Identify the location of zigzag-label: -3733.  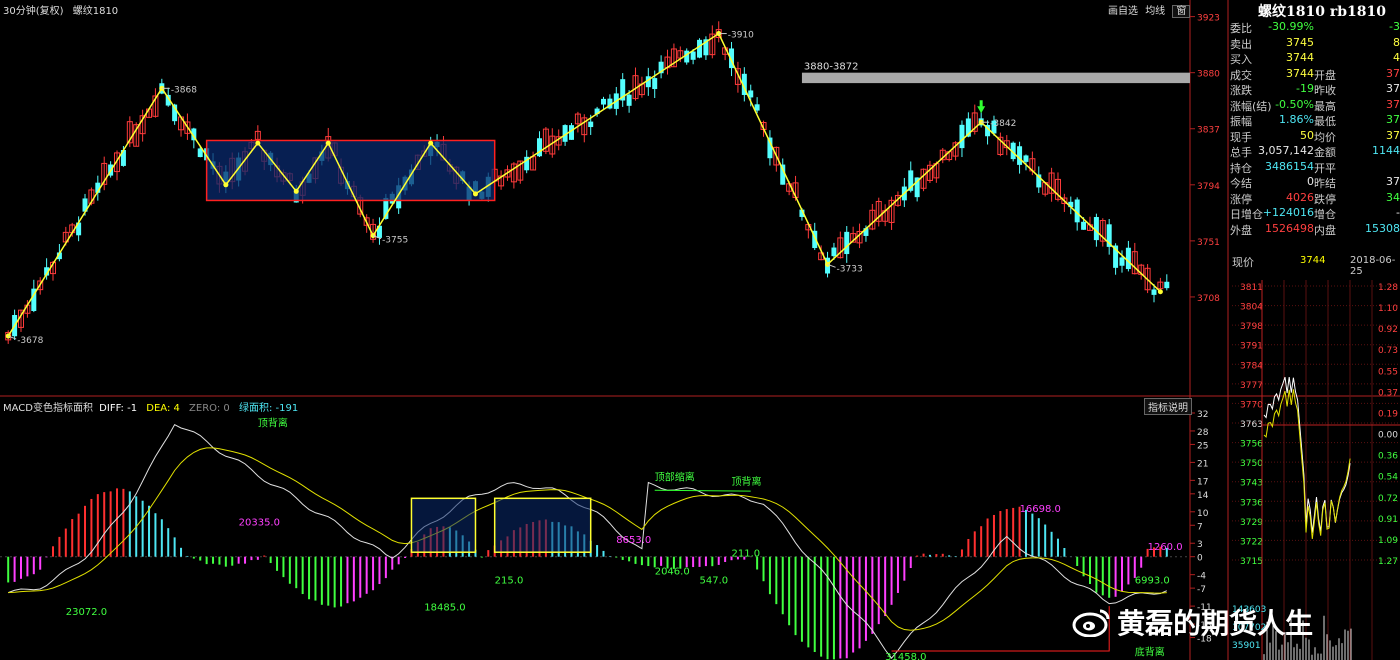
(850, 269).